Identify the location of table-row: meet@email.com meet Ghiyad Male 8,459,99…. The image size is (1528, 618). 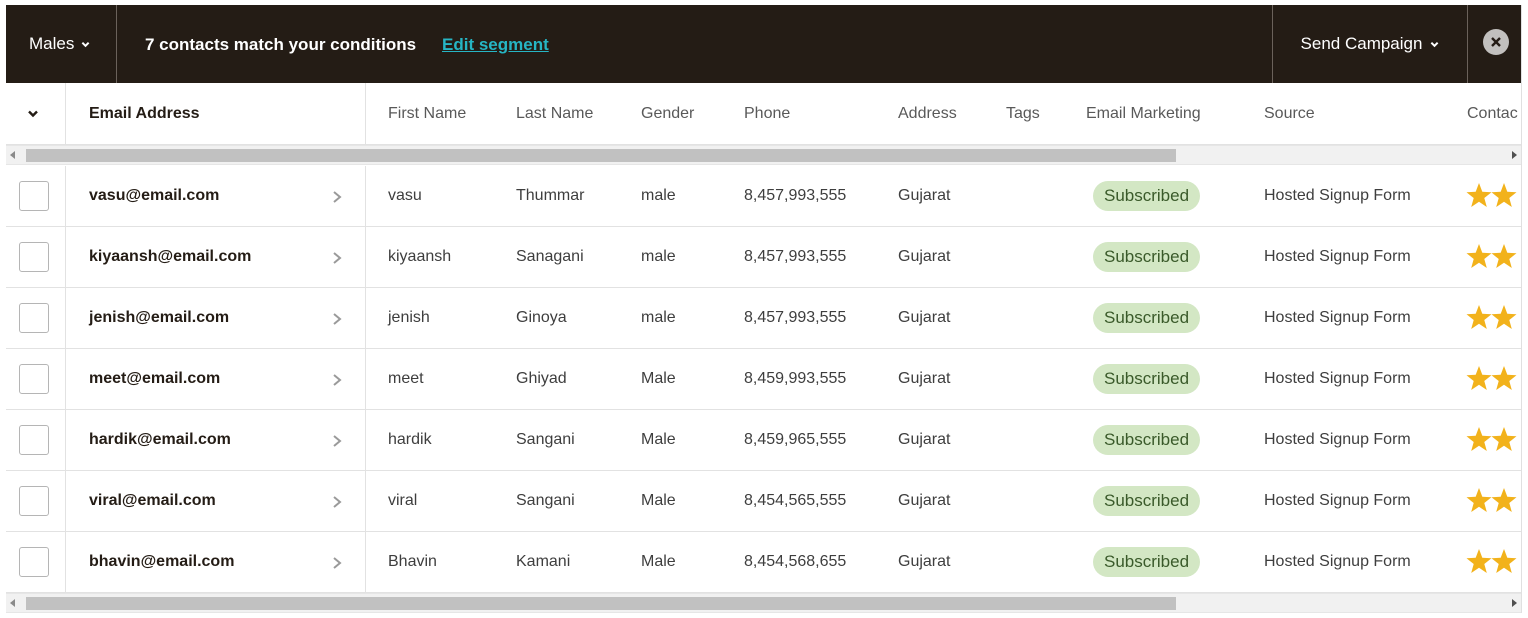
(764, 379).